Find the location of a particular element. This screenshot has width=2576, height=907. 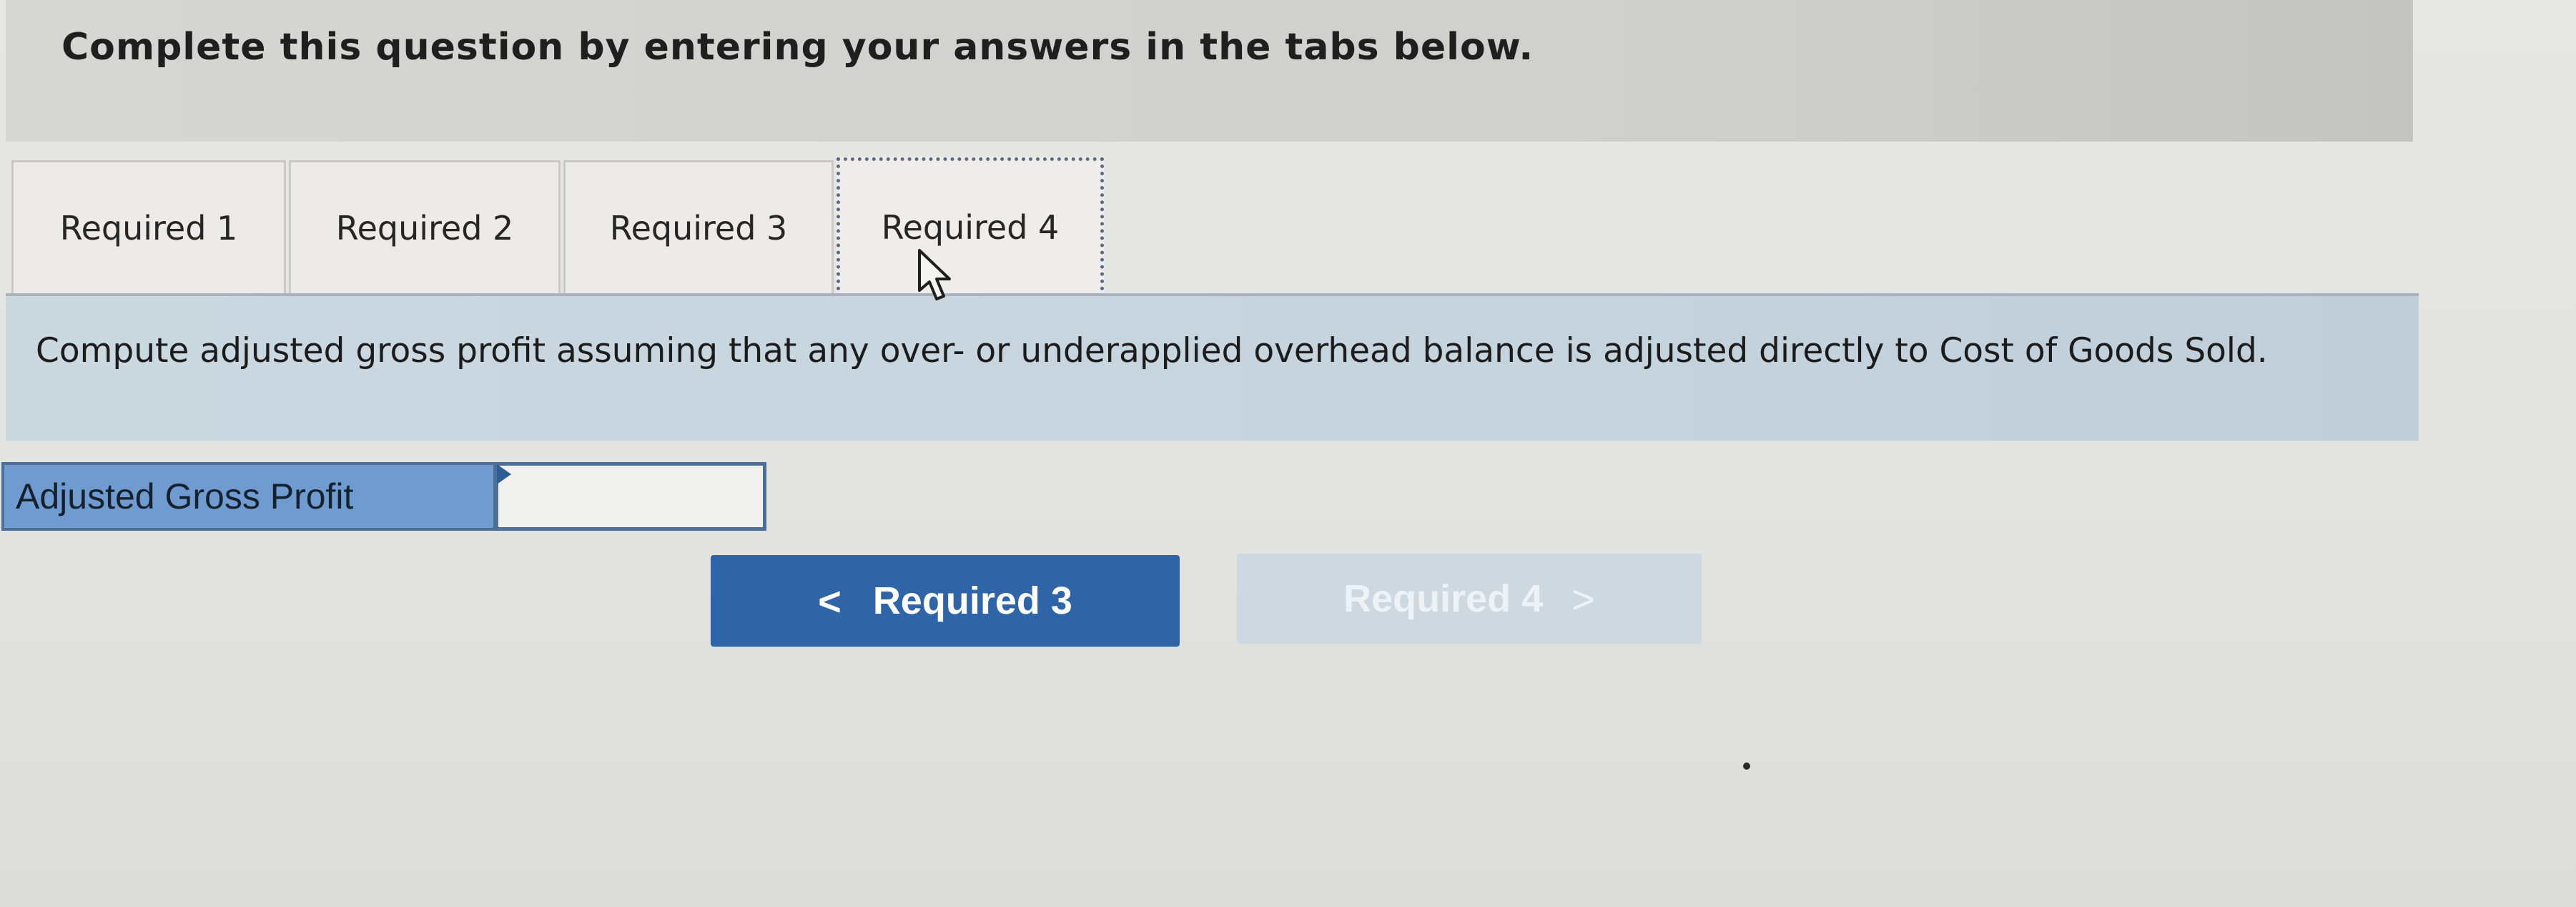

tab-required-1: Required 1 is located at coordinates (148, 227).